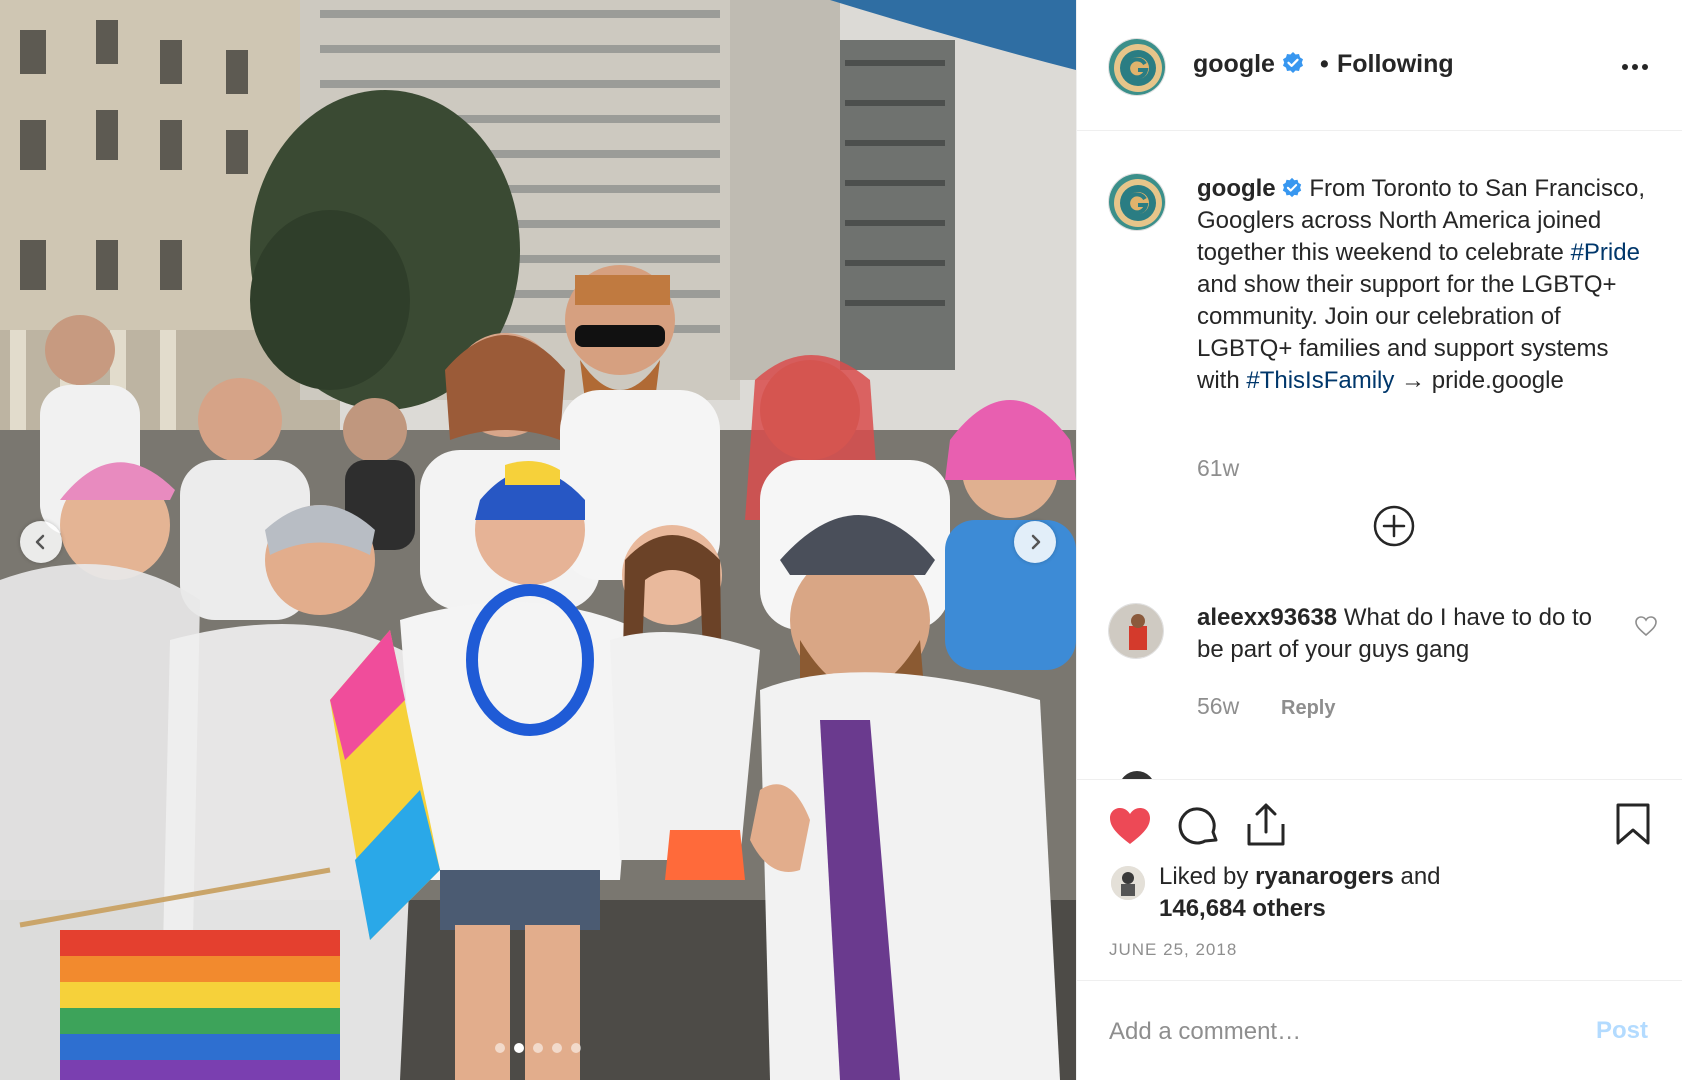 Image resolution: width=1682 pixels, height=1080 pixels. What do you see at coordinates (1236, 188) in the screenshot?
I see `caption-username: google` at bounding box center [1236, 188].